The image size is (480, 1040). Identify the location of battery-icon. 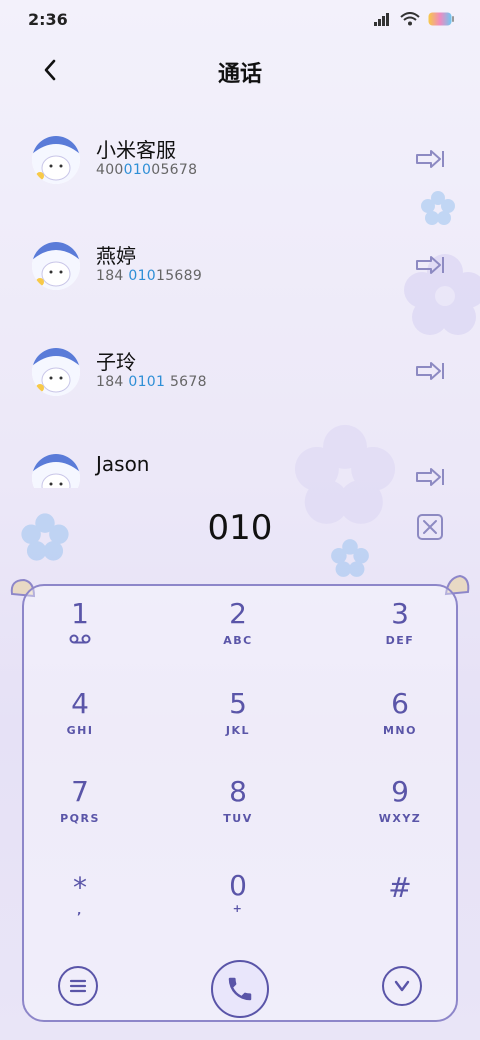
(441, 19).